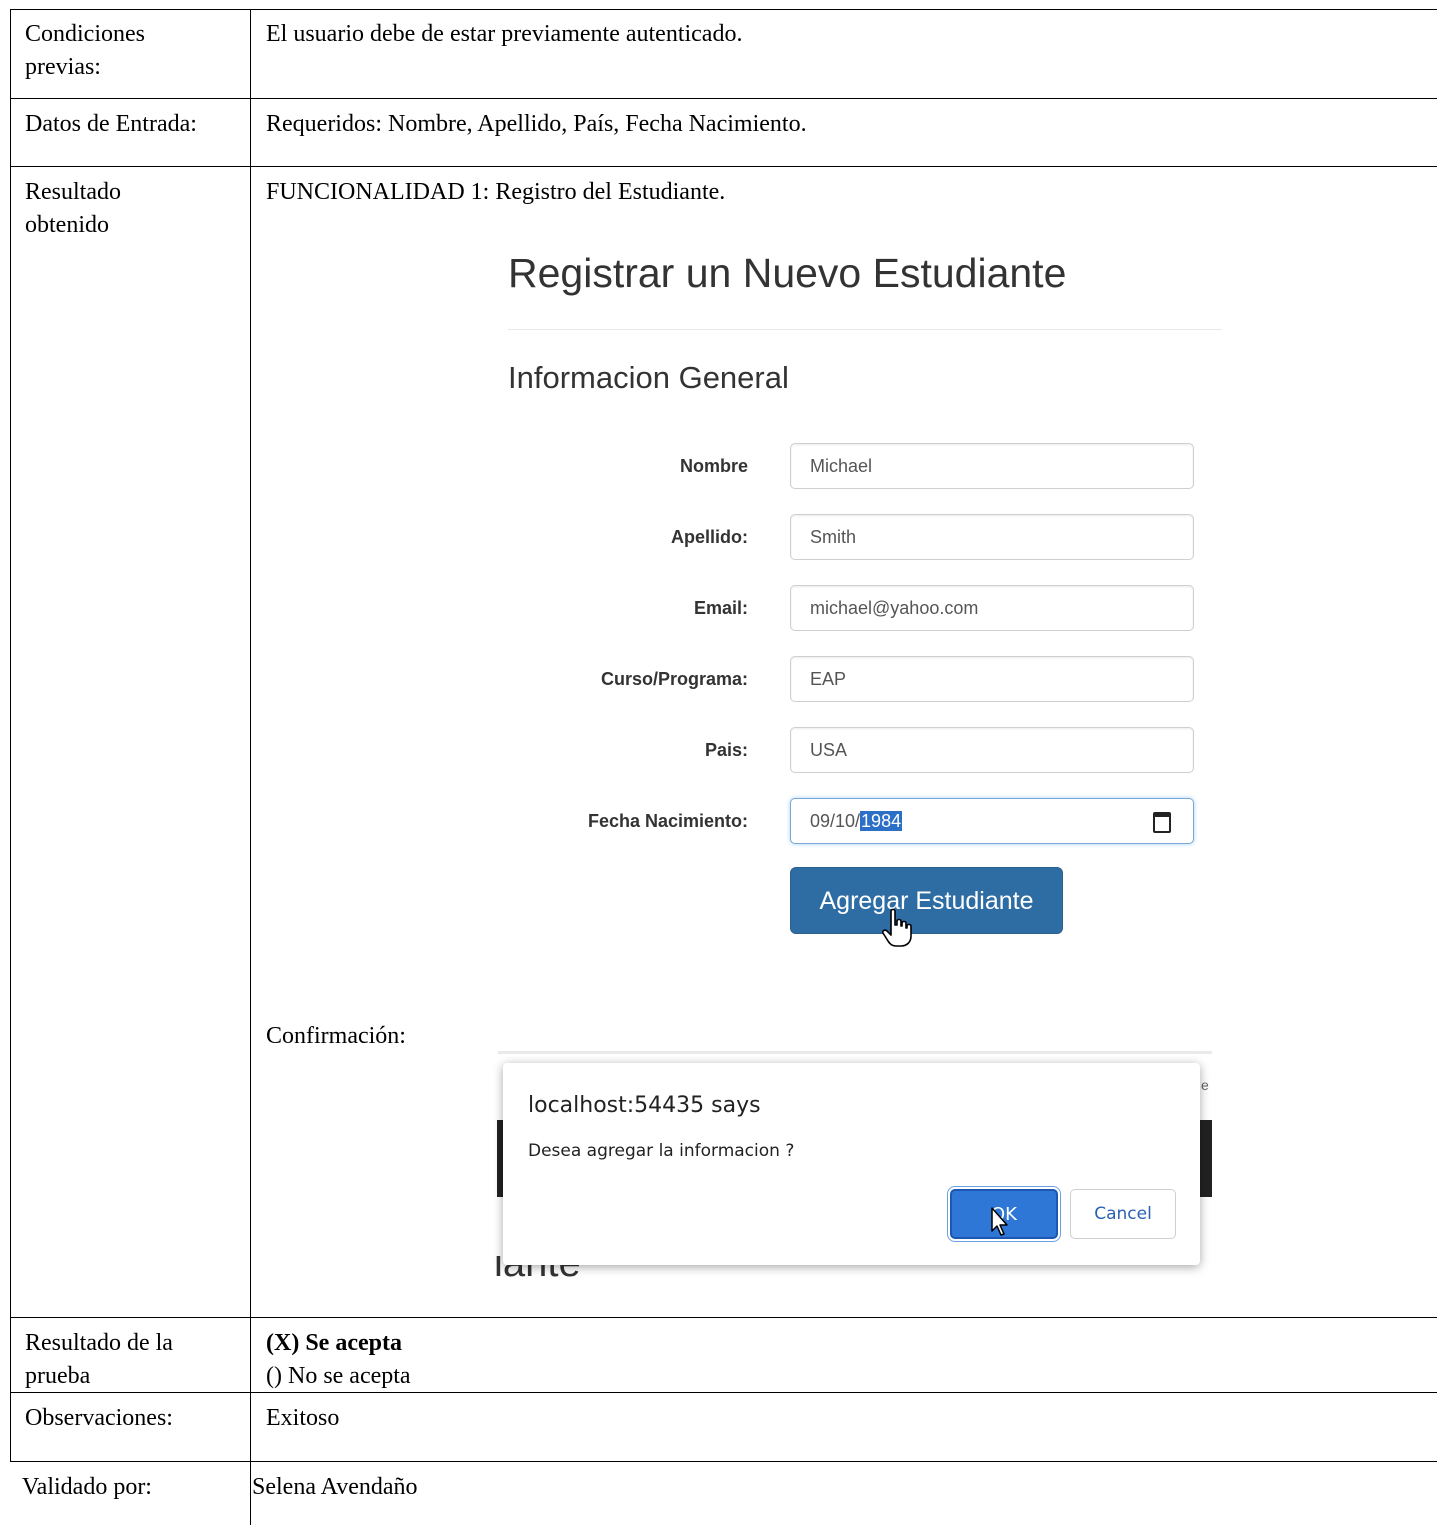  I want to click on curso-label: Curso/Programa:, so click(674, 679).